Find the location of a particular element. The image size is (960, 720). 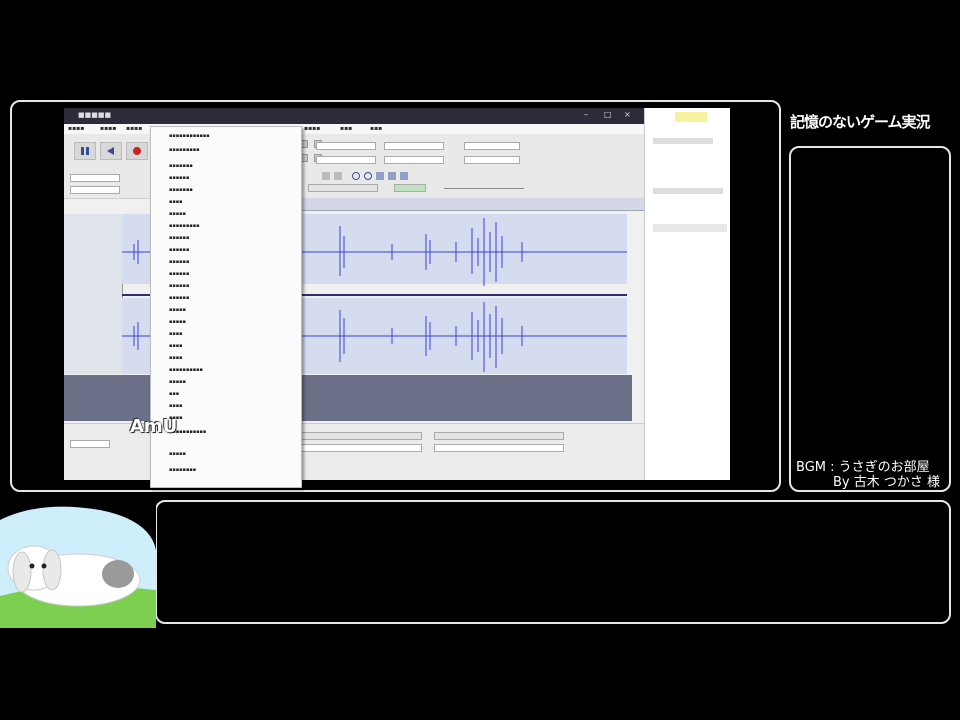

selection-end-field is located at coordinates (499, 448).